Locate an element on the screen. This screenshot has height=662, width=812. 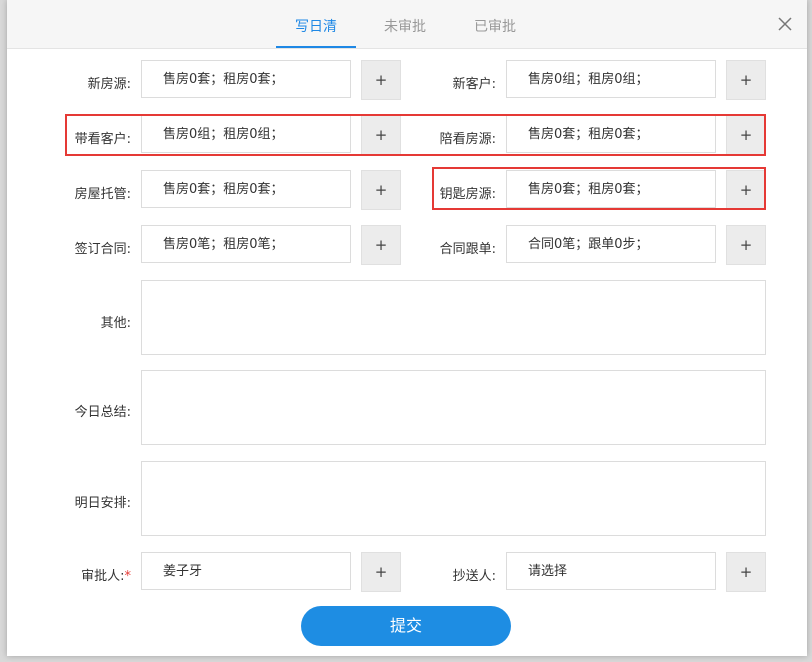
new-listings-field: 售房0套；租房0套； is located at coordinates (246, 79).